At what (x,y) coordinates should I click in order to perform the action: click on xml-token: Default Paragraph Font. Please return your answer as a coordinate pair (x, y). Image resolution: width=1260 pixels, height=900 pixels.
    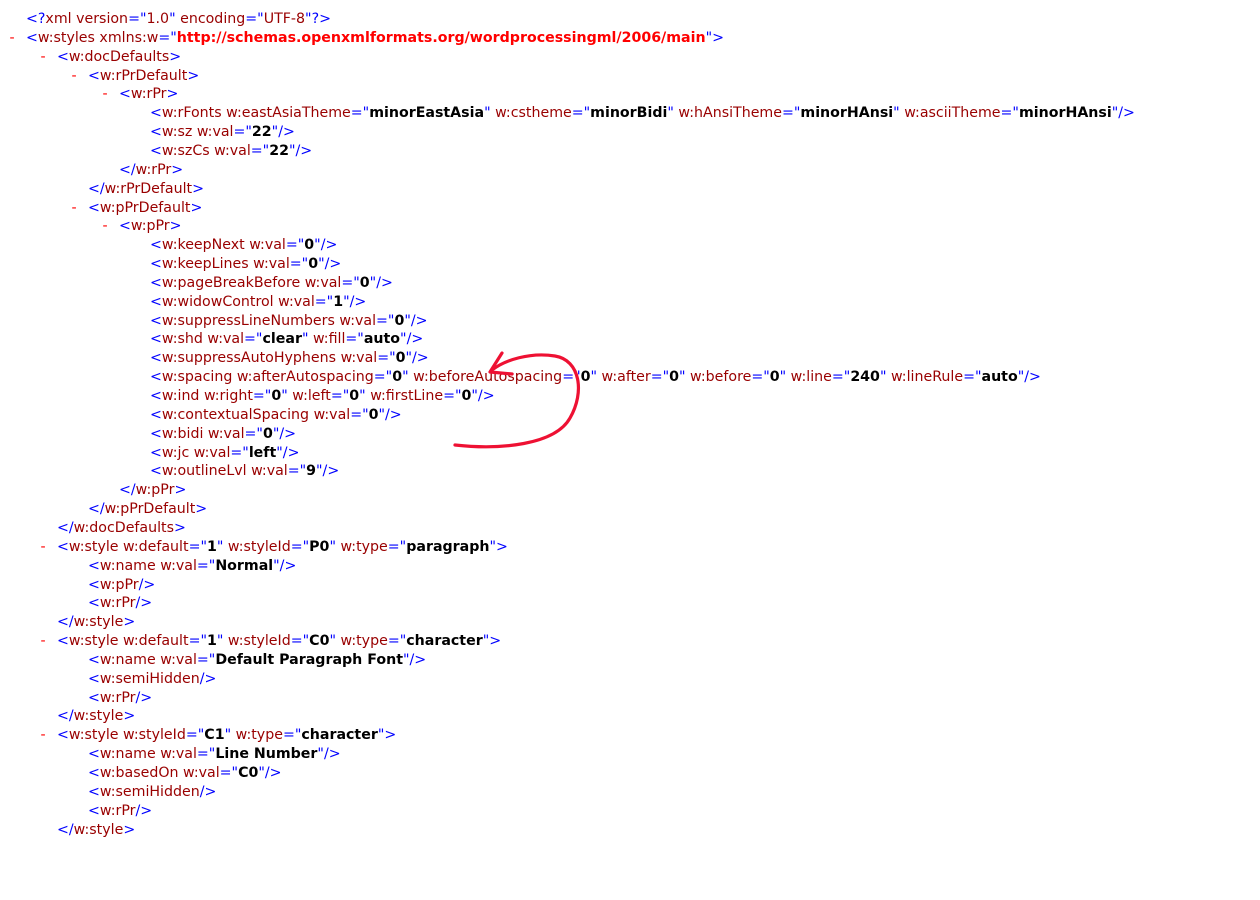
    Looking at the image, I should click on (309, 659).